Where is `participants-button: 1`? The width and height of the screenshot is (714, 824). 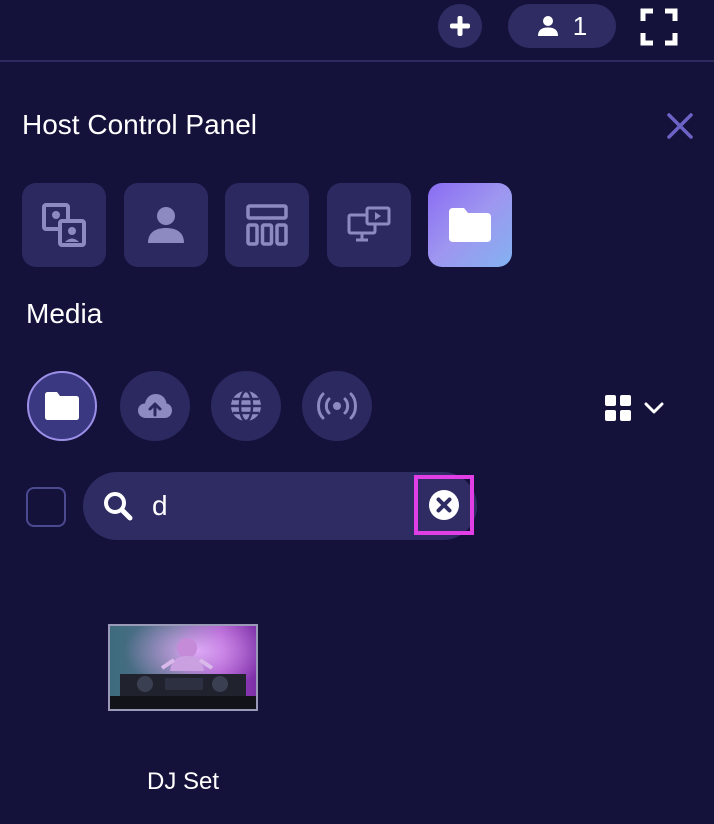
participants-button: 1 is located at coordinates (562, 26).